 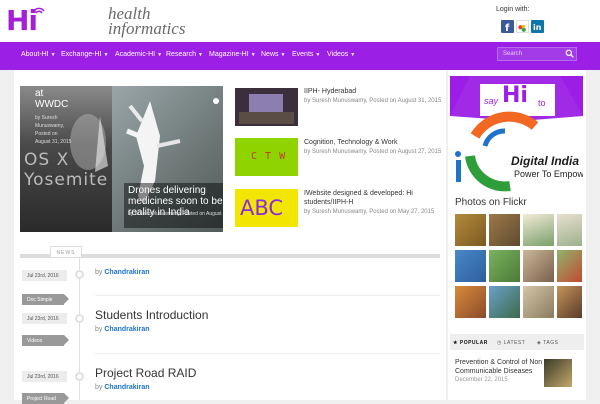 I want to click on featured-title: at, so click(x=39, y=93).